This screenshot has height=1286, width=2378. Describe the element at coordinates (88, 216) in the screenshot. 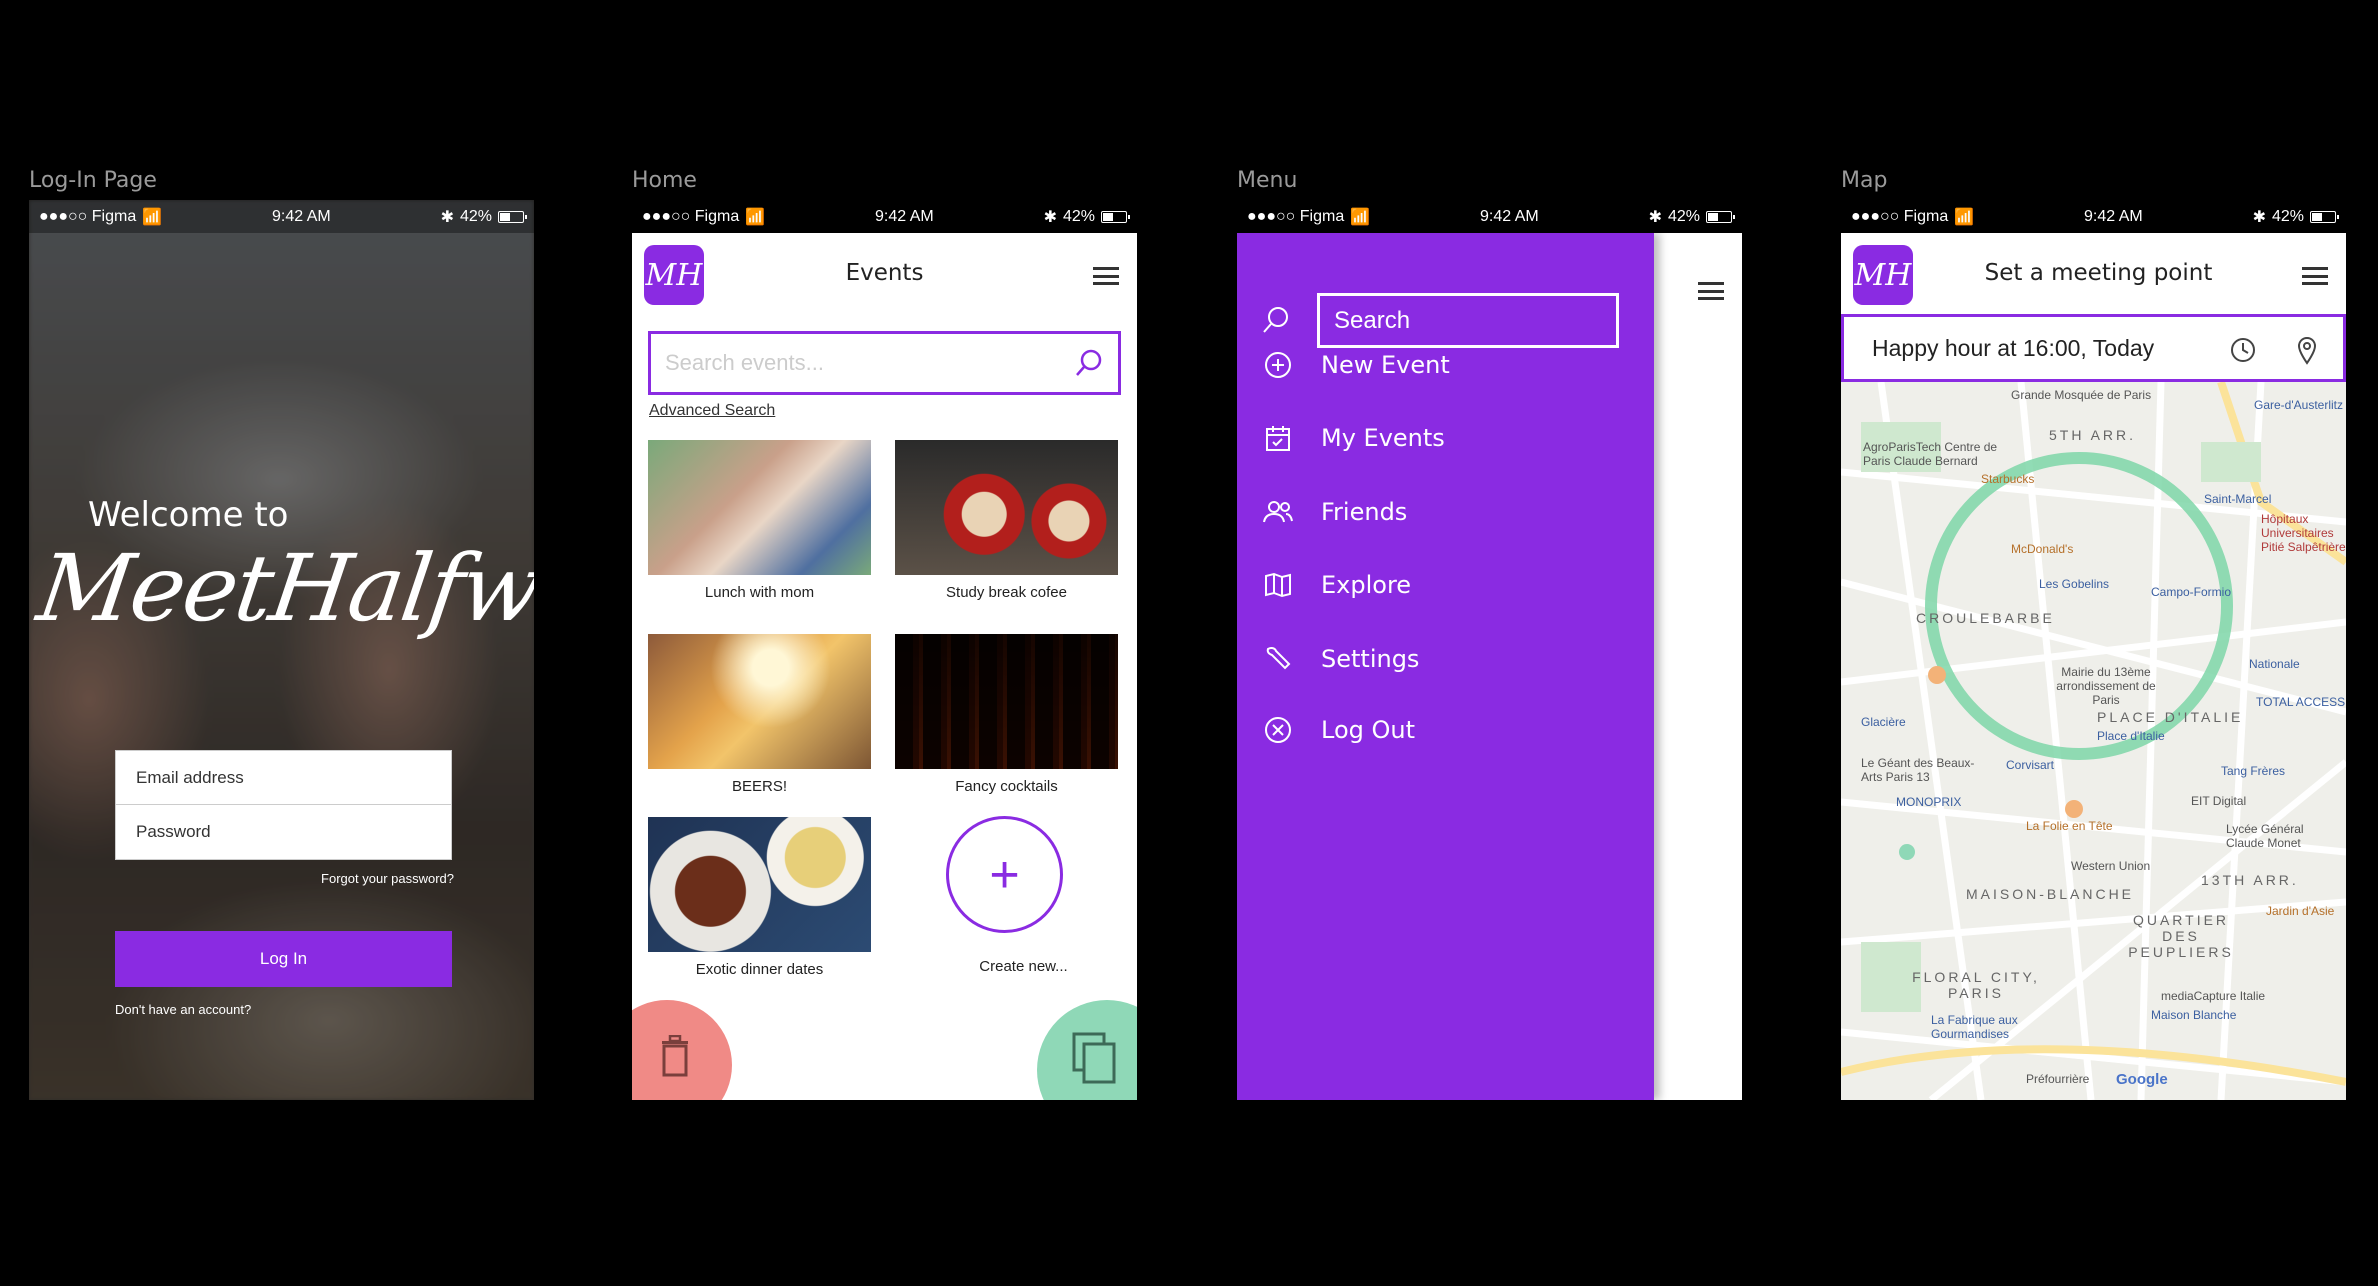

I see `carrier-label: ●●●○○ Figma` at that location.